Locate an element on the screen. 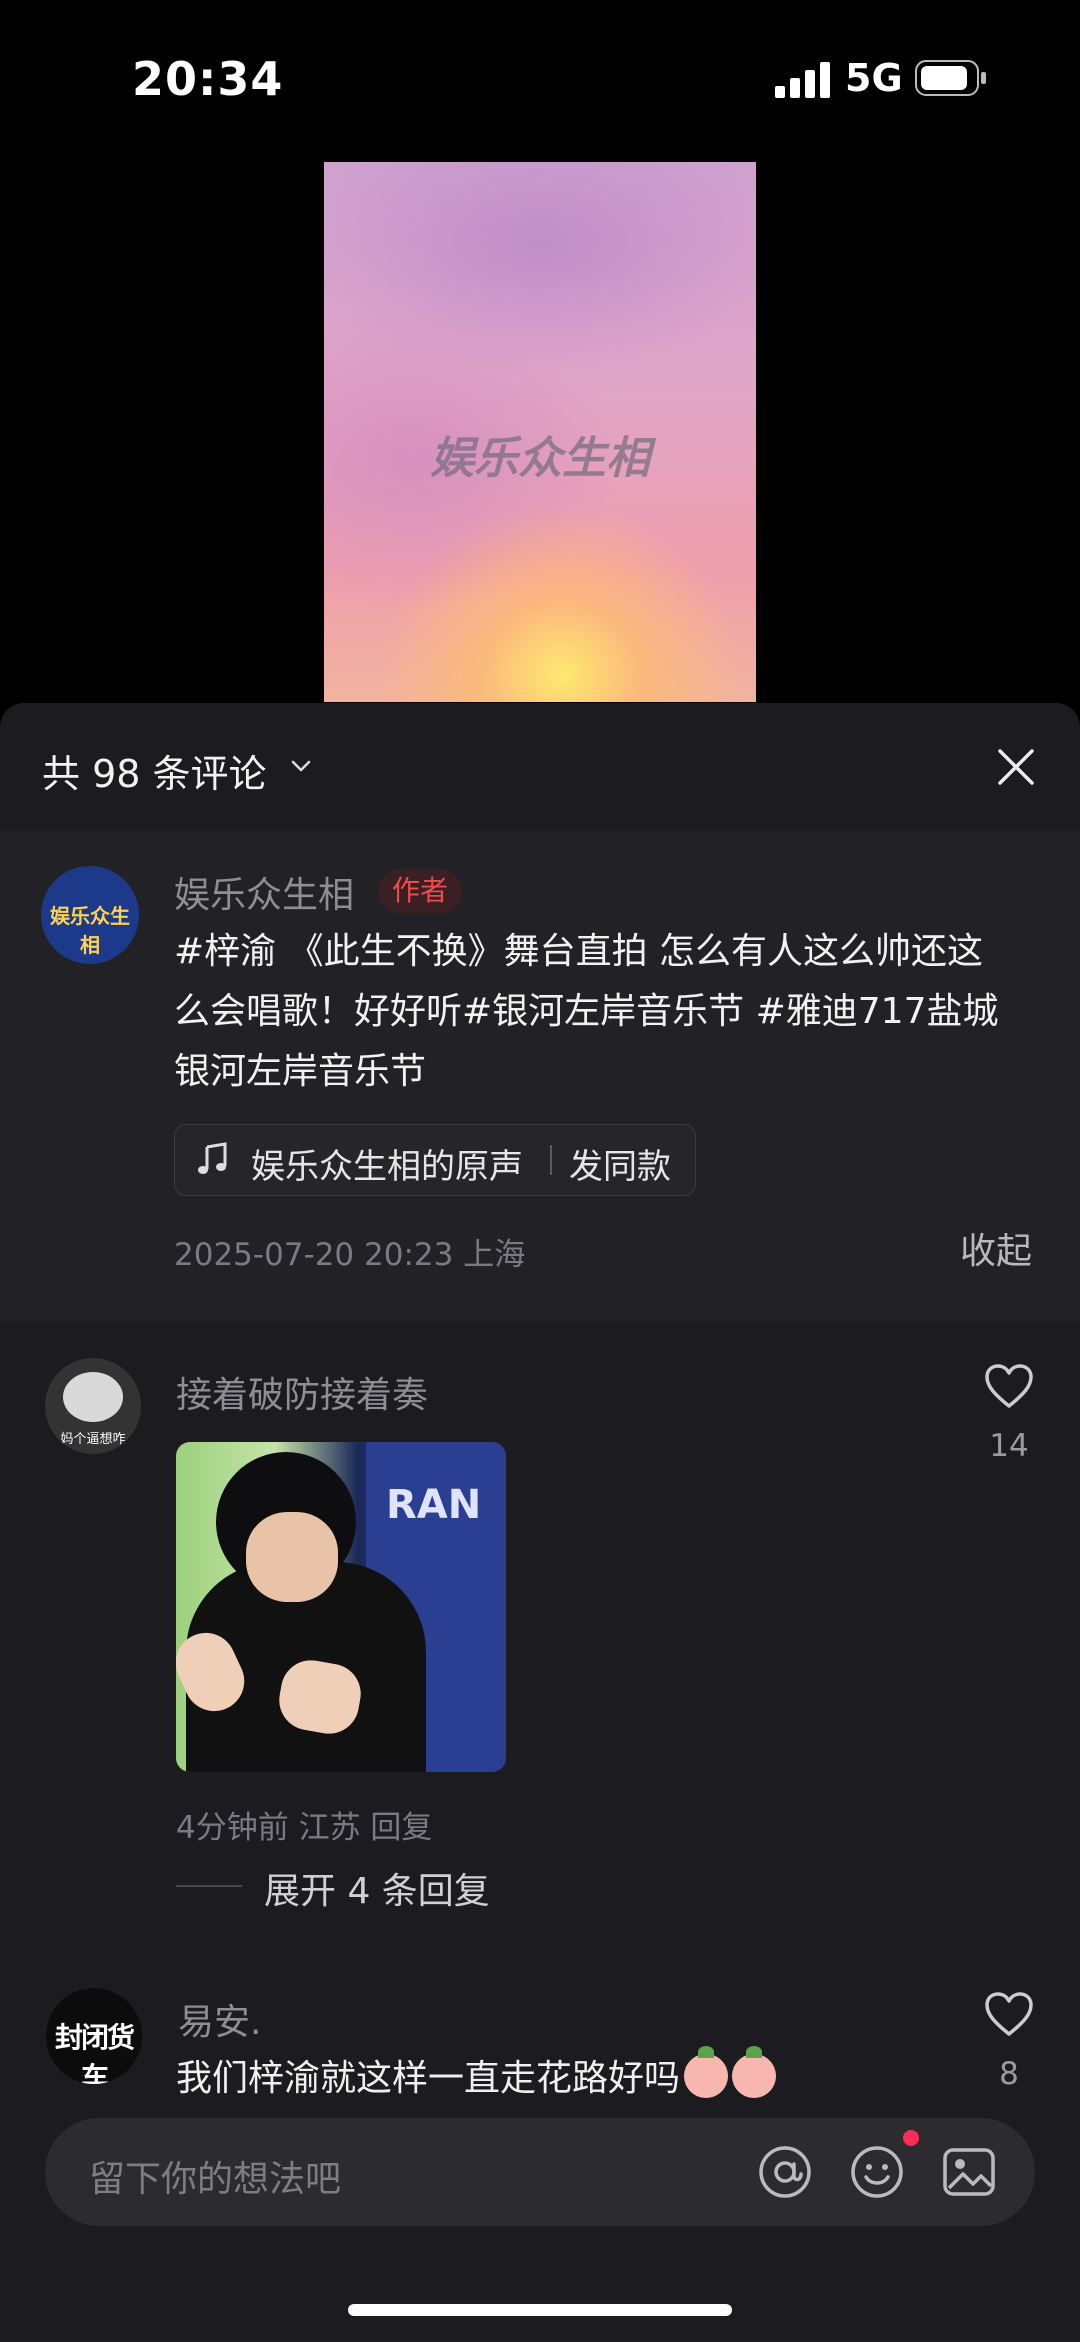 The image size is (1080, 2342). like-count: 8 is located at coordinates (1009, 2074).